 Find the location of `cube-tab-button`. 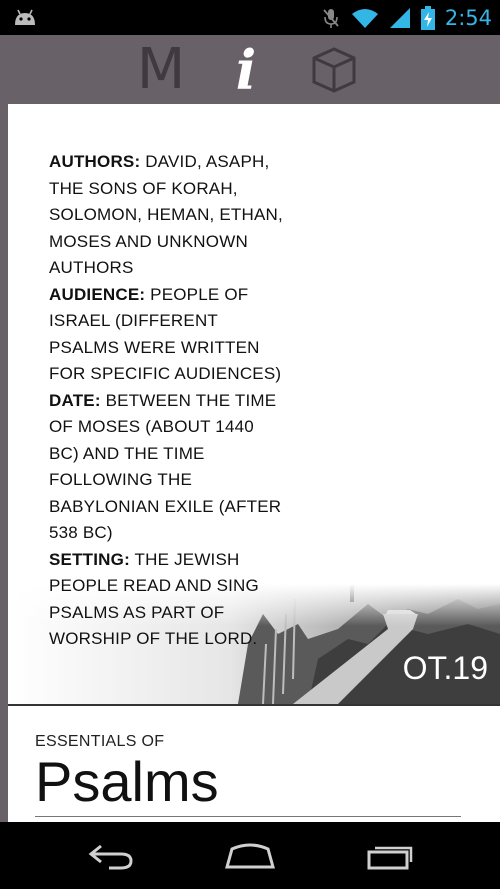

cube-tab-button is located at coordinates (334, 69).